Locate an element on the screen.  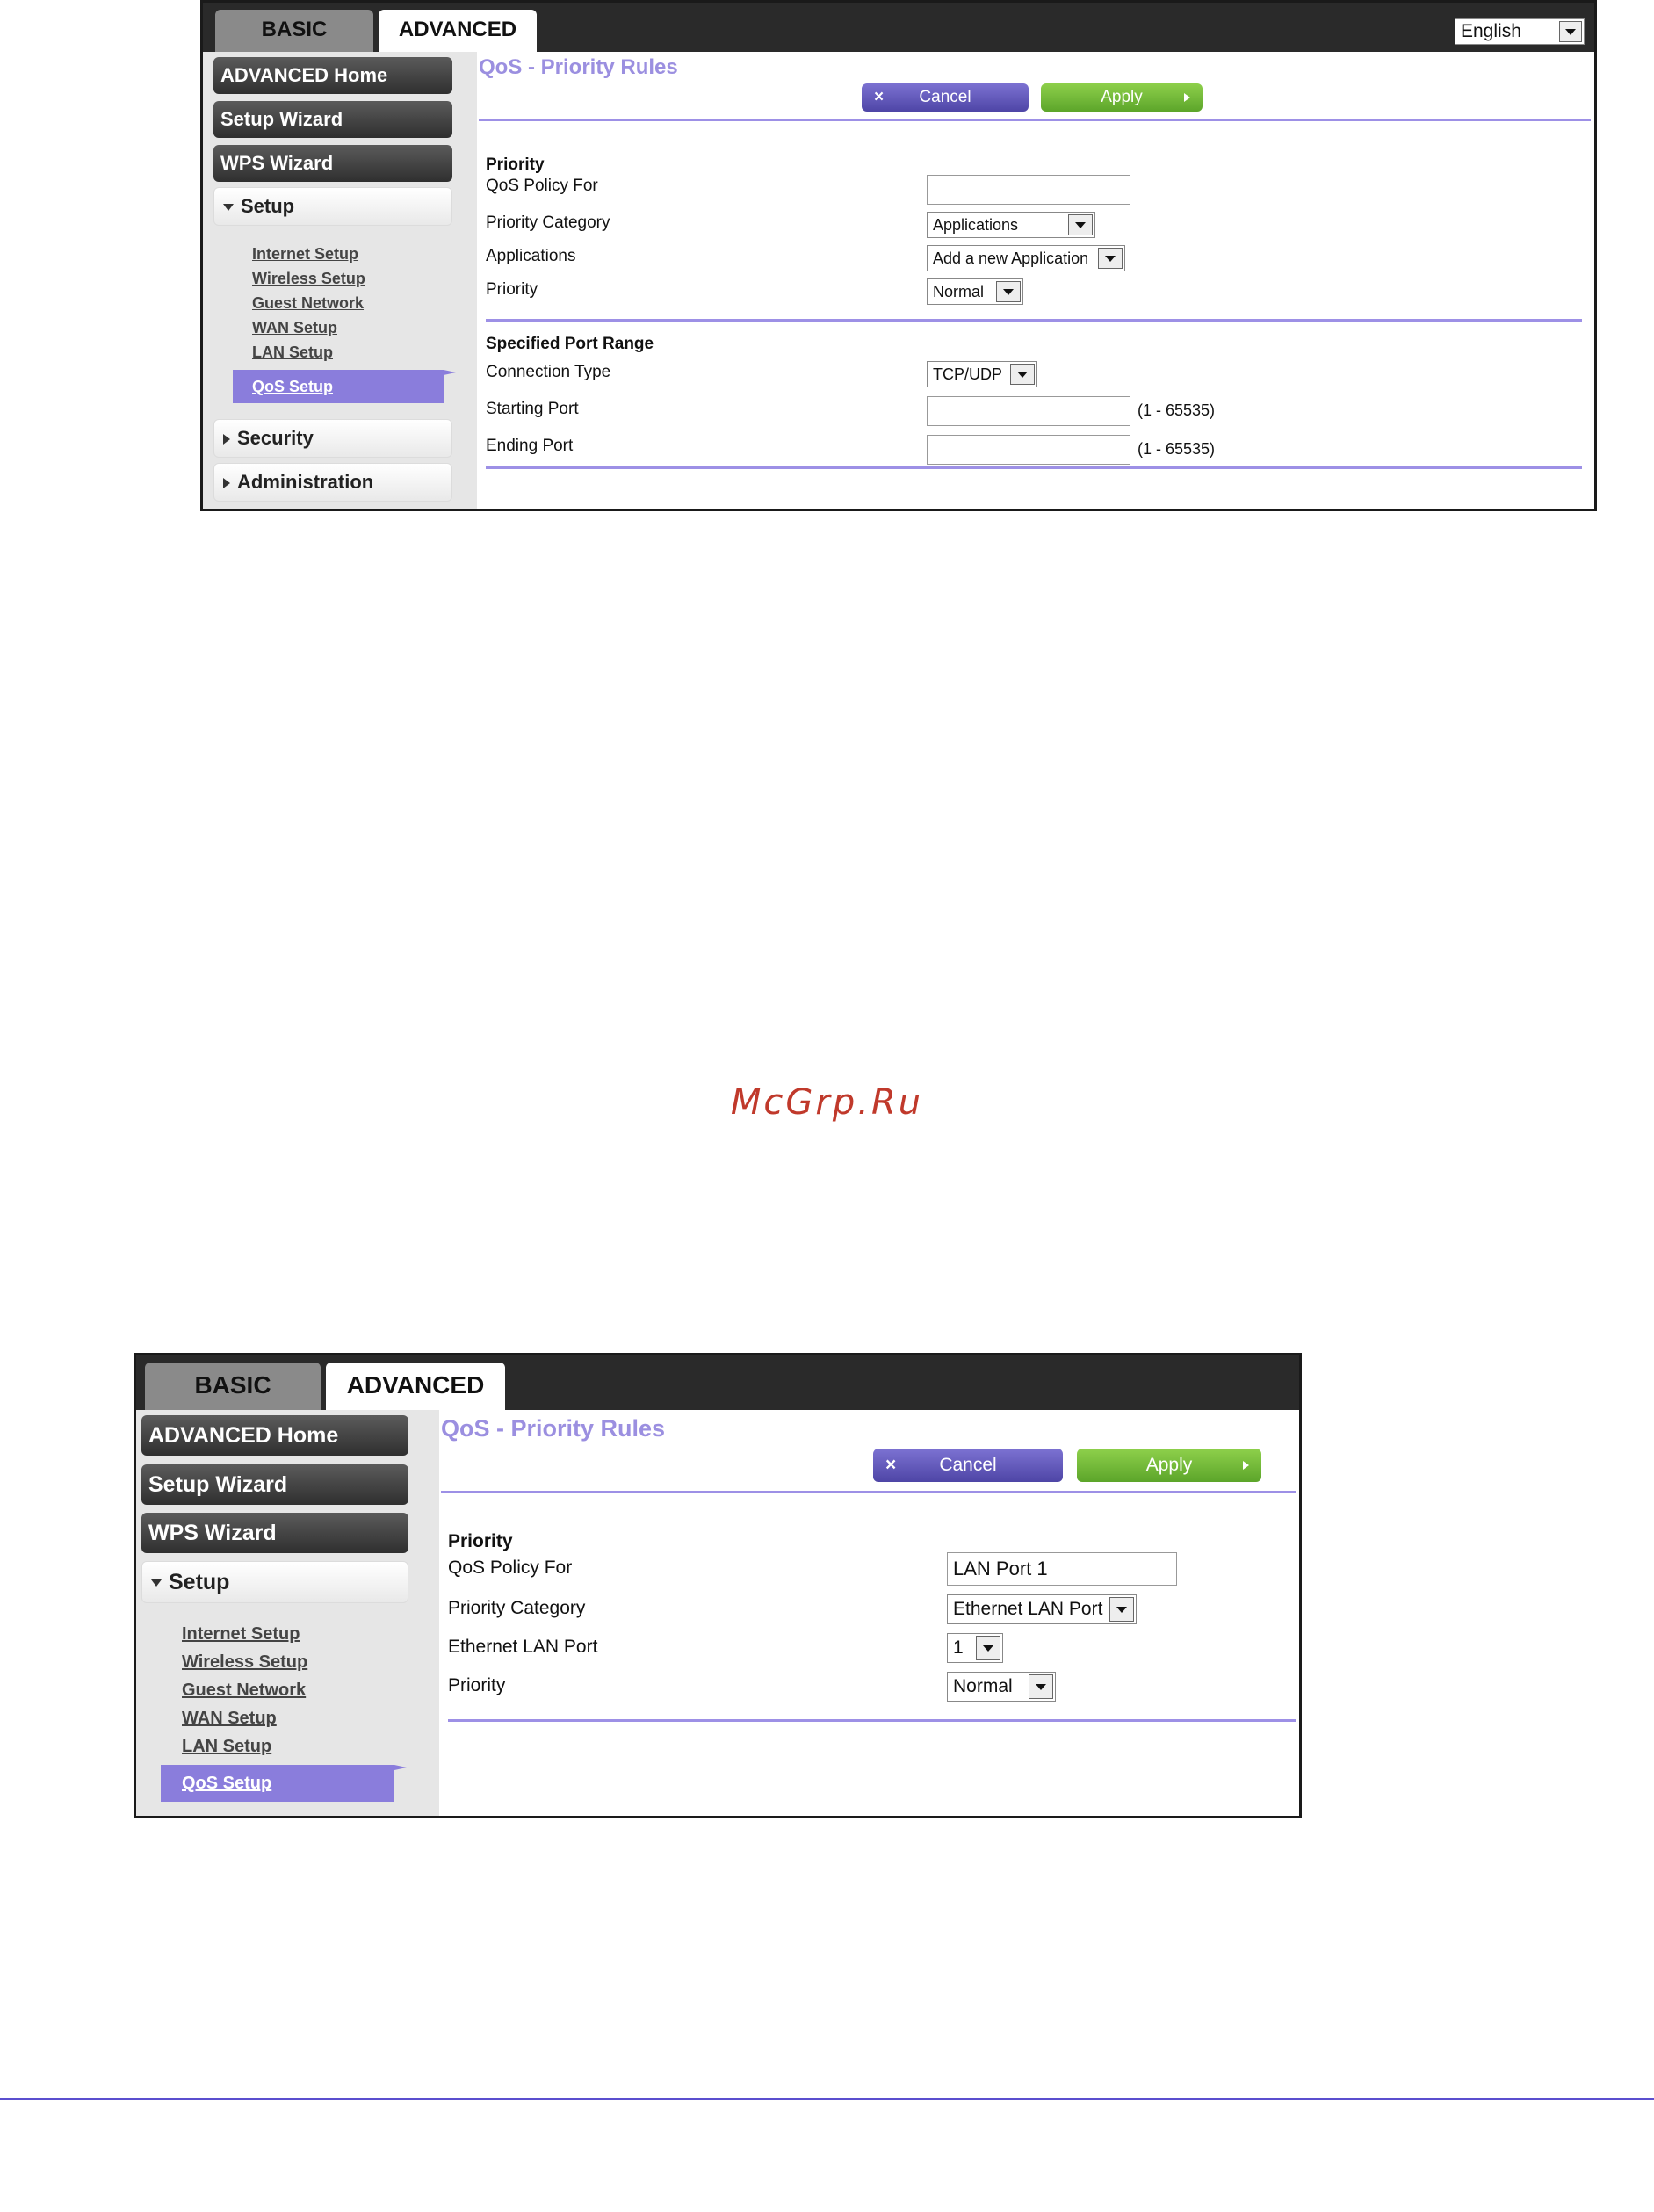
connection-type-select: TCP/UDP is located at coordinates (982, 374).